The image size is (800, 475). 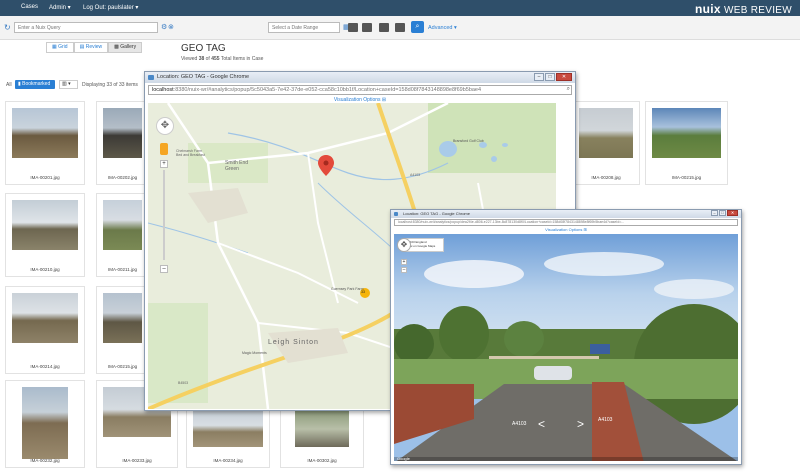 I want to click on parked-car, so click(x=553, y=373).